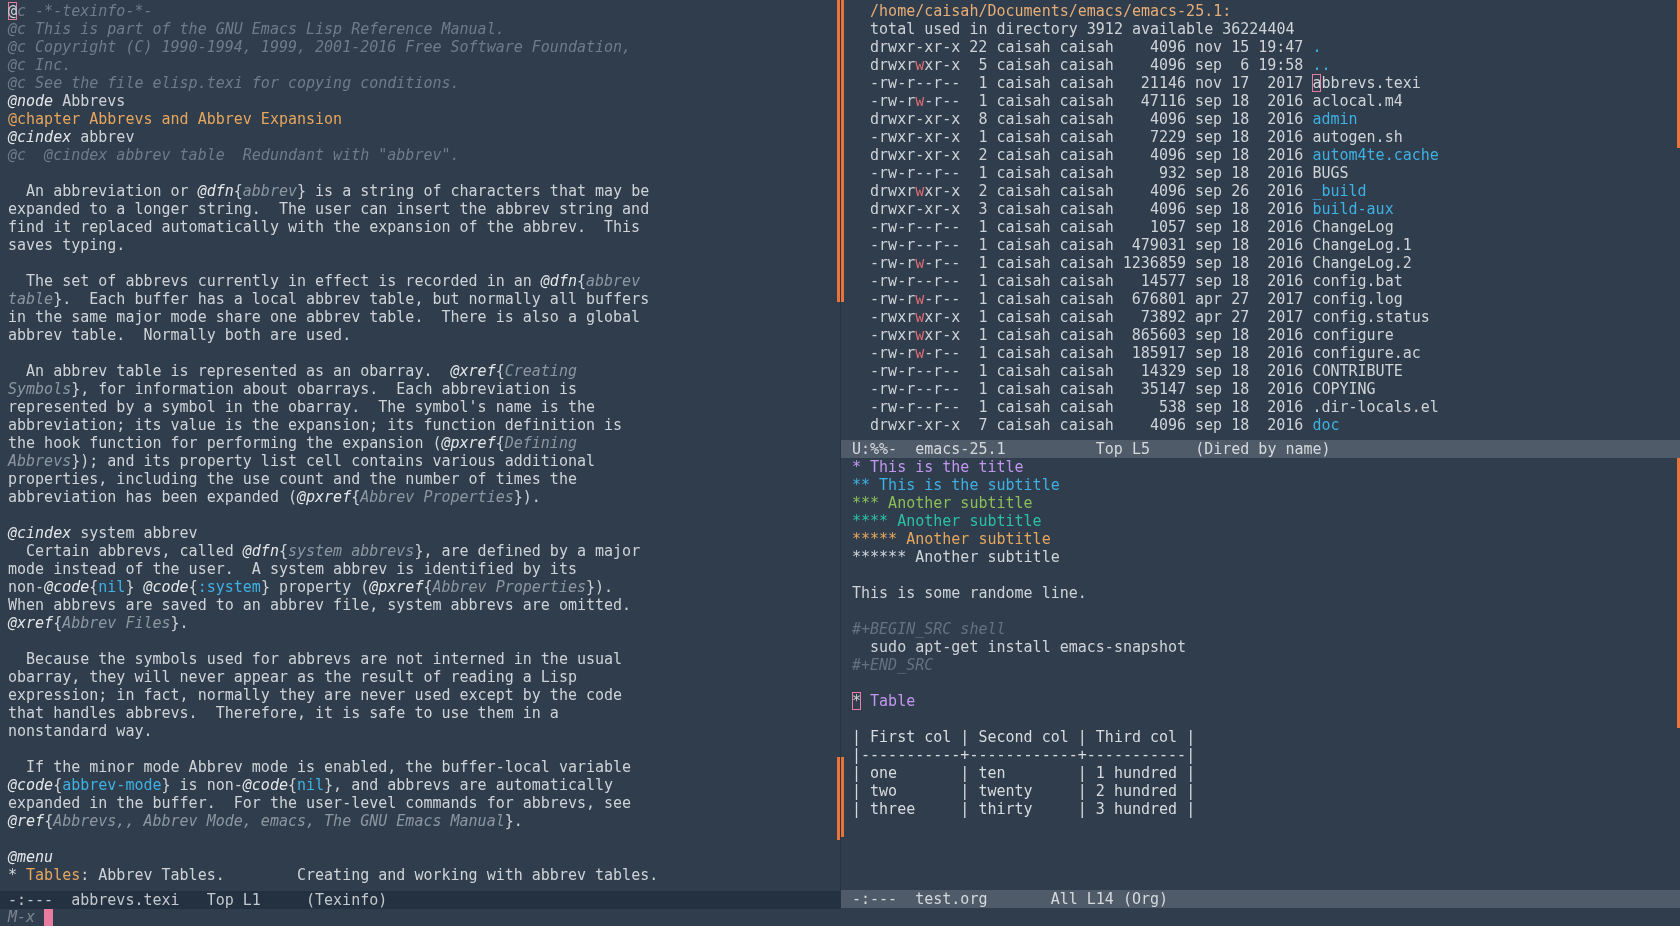 The image size is (1680, 926). What do you see at coordinates (1145, 899) in the screenshot?
I see `major-mode: (Org)` at bounding box center [1145, 899].